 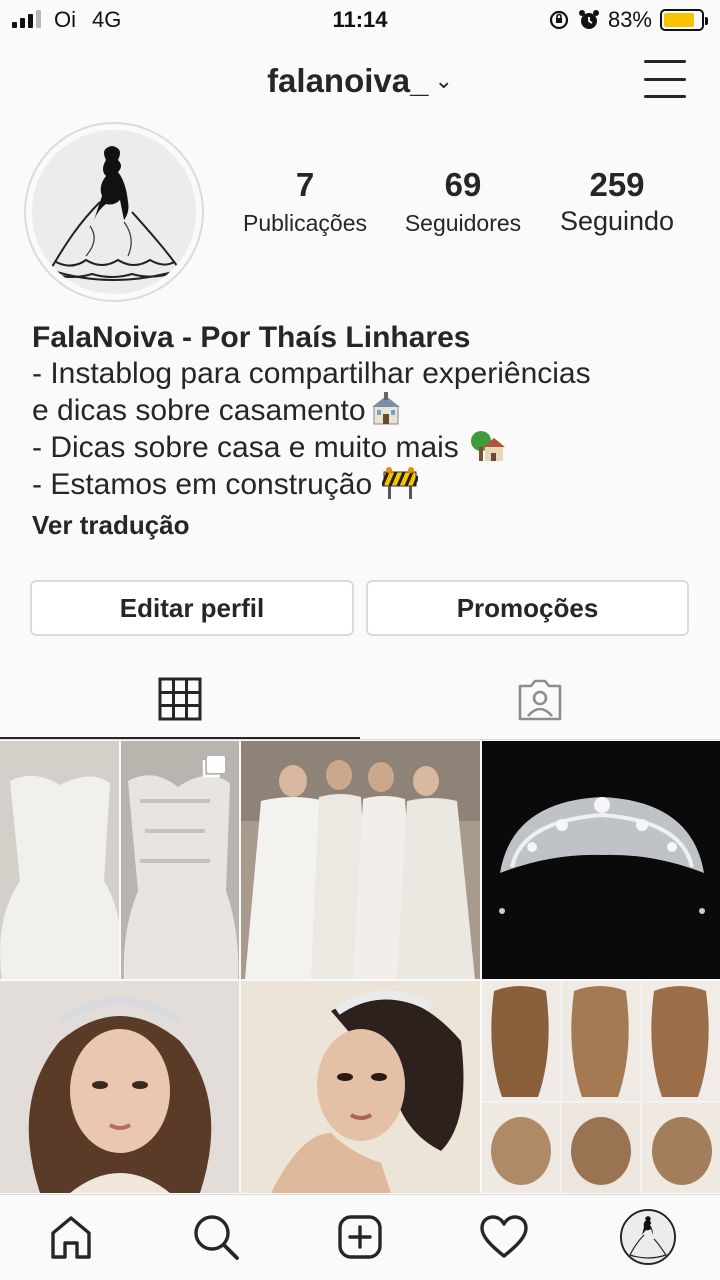 I want to click on hamburger-menu-icon, so click(x=665, y=79).